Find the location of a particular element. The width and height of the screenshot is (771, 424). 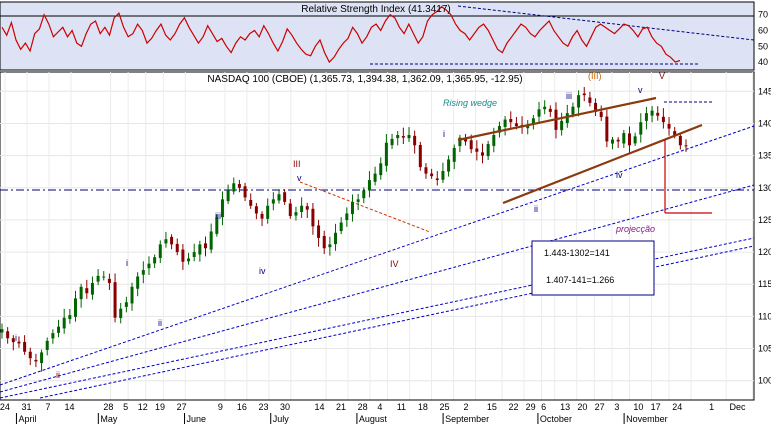

x-tick-label: 23 is located at coordinates (263, 407).